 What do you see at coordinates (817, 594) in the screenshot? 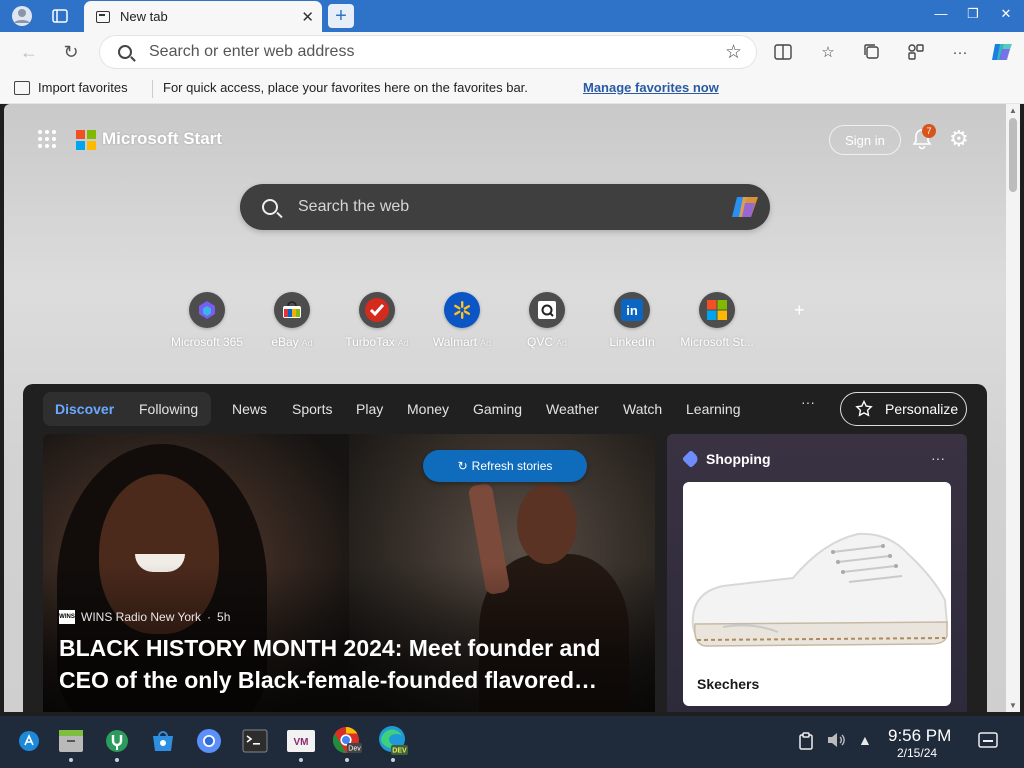
I see `product-card: Skechers` at bounding box center [817, 594].